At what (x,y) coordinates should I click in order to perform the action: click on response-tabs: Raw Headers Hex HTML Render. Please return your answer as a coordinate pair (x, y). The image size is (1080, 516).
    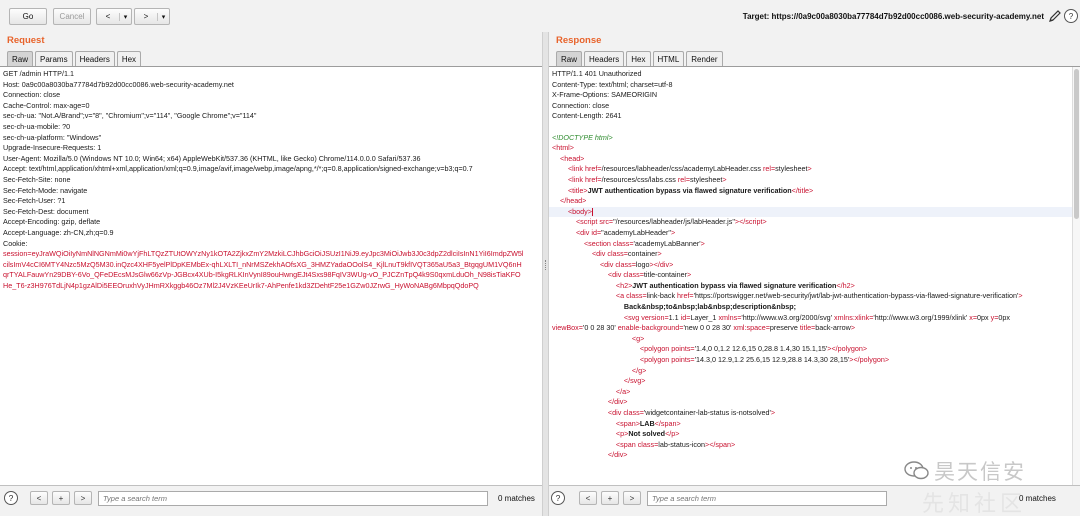
    Looking at the image, I should click on (639, 58).